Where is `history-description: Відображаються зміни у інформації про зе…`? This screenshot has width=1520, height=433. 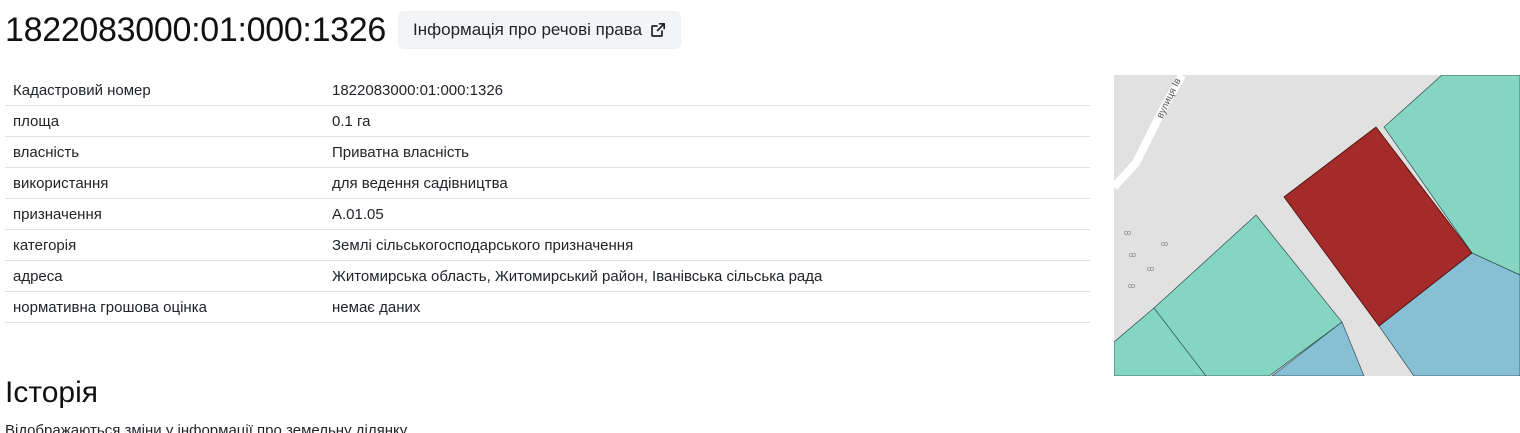 history-description: Відображаються зміни у інформації про зе… is located at coordinates (206, 427).